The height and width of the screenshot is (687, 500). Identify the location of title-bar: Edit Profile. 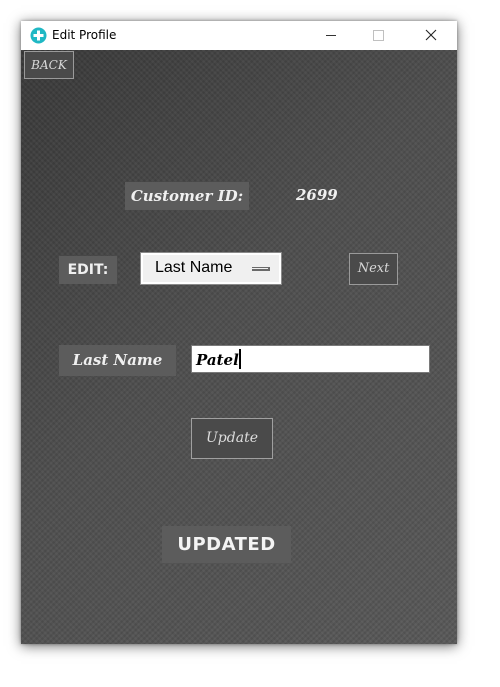
(239, 35).